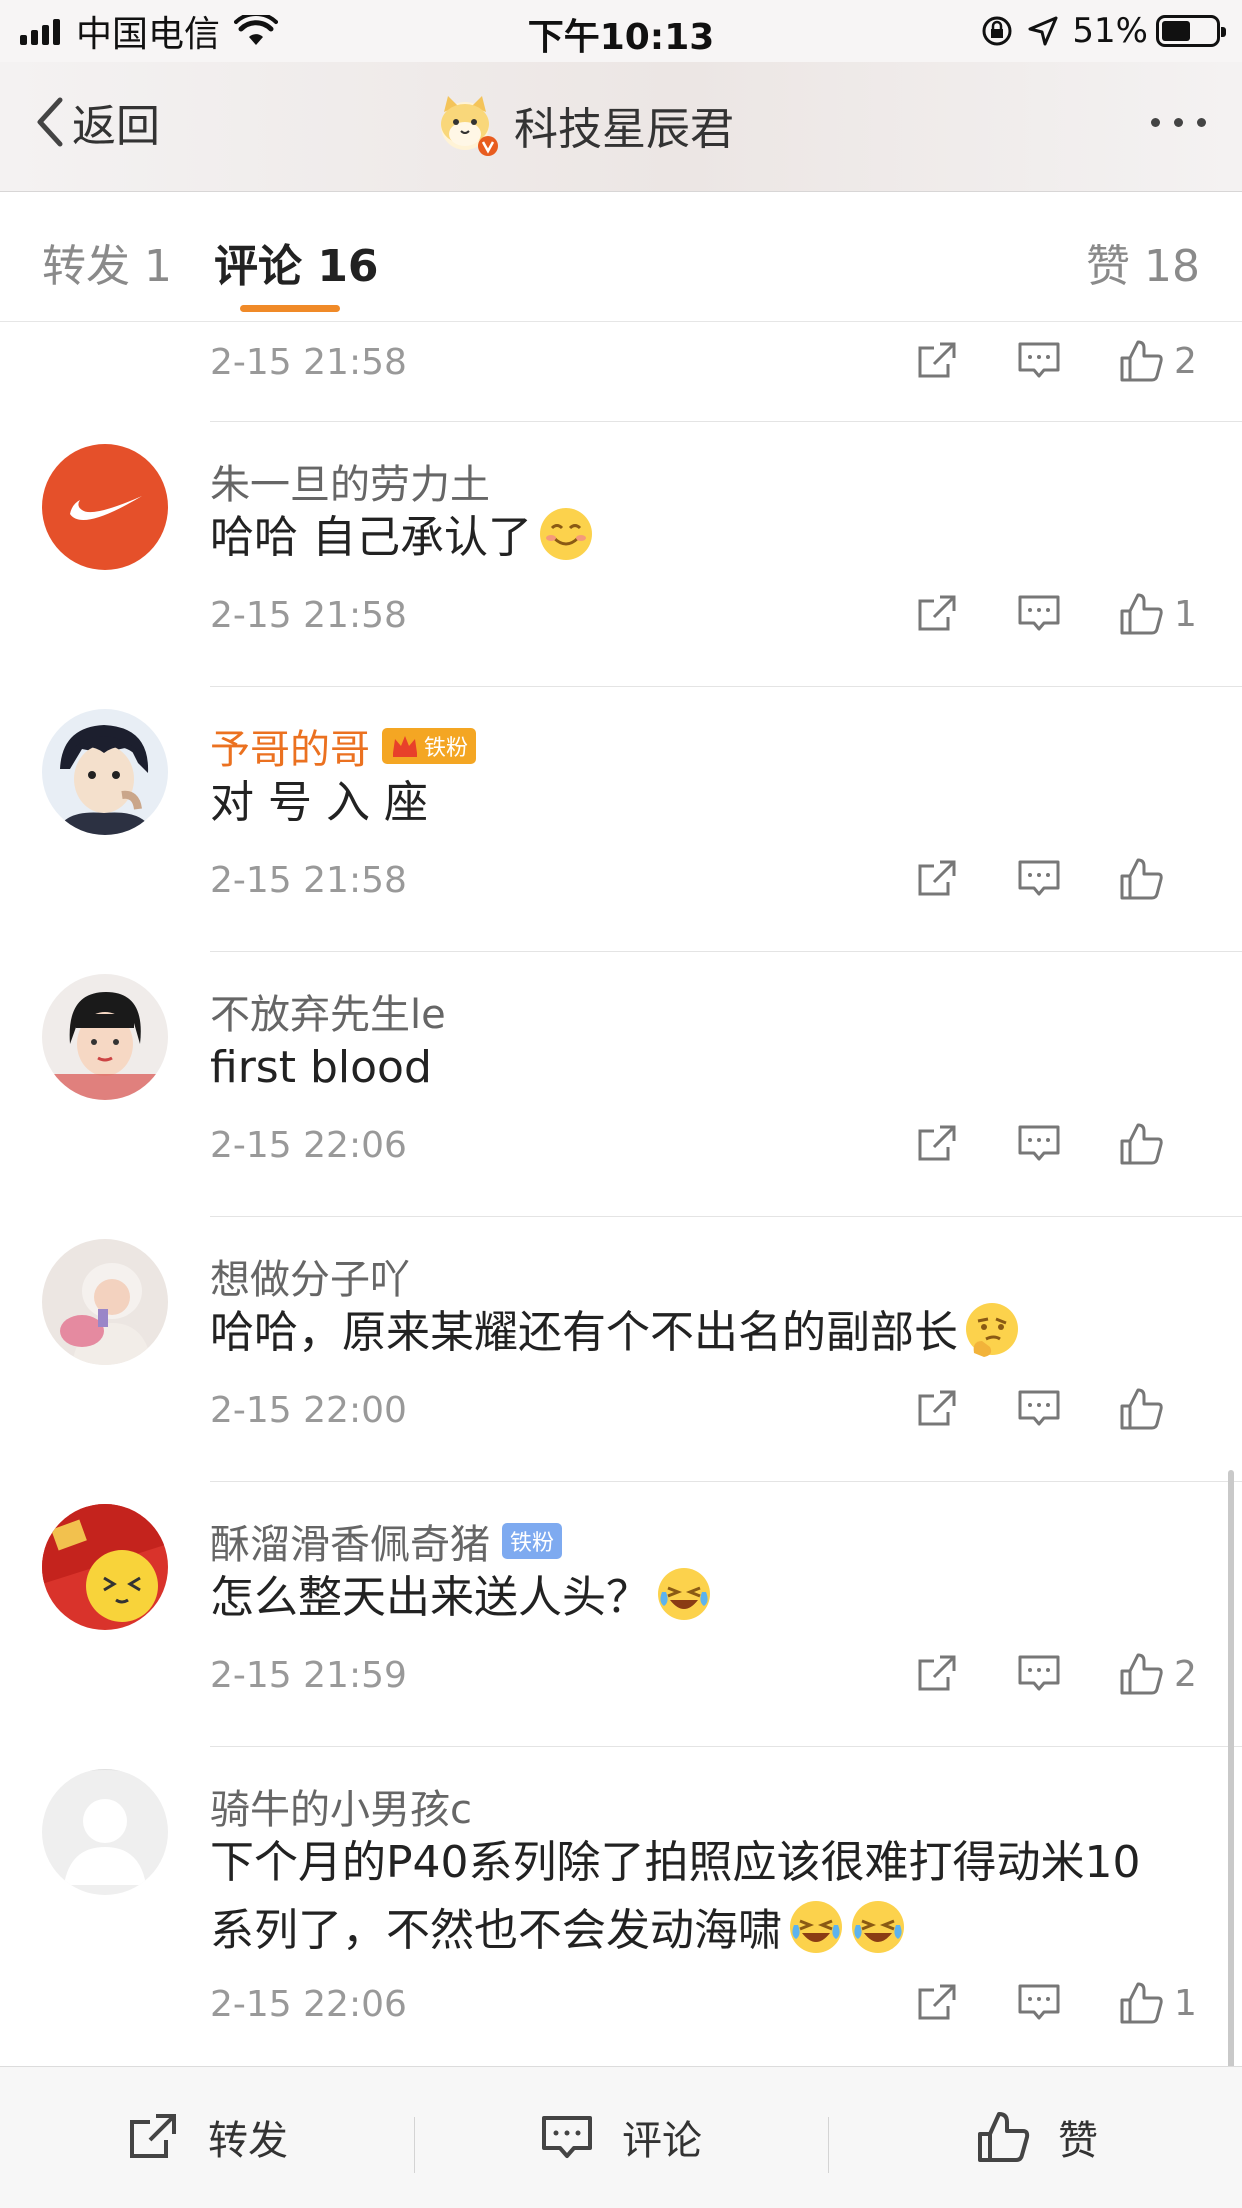  What do you see at coordinates (621, 1084) in the screenshot?
I see `comment-item: 不放弃先生le first blood 2-15 22:06` at bounding box center [621, 1084].